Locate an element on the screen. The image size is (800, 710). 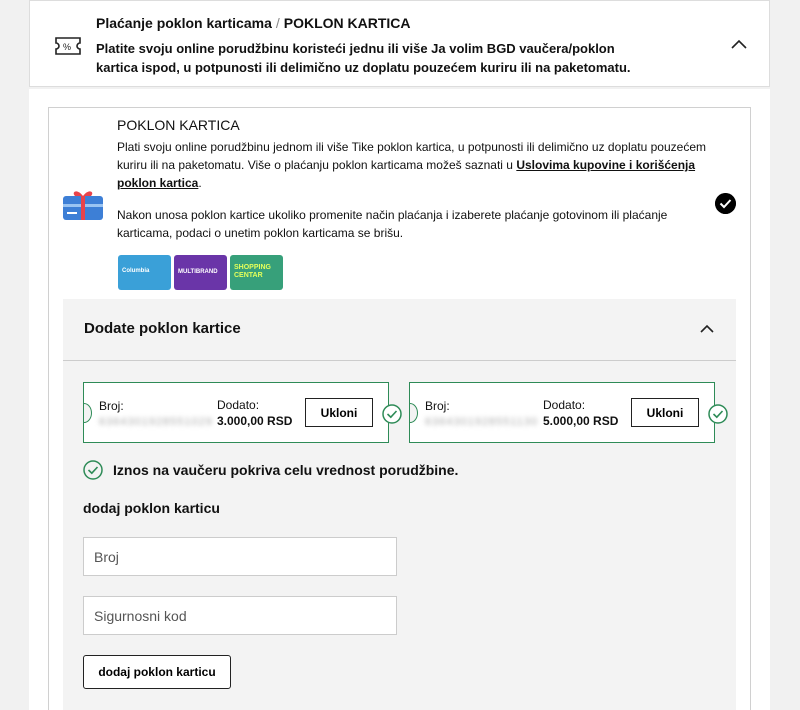
shopping-centar-card-image: SHOPPING CENTAR is located at coordinates (256, 272).